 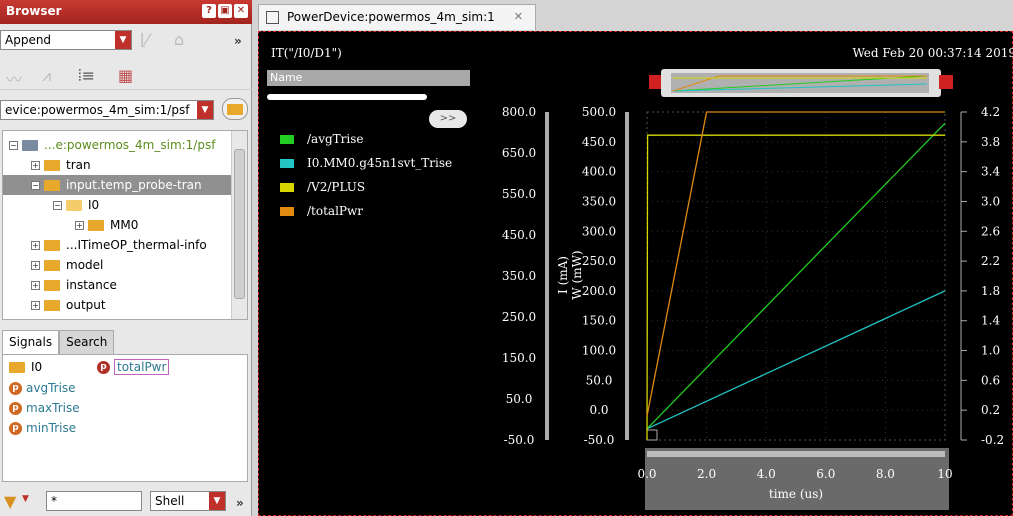 What do you see at coordinates (519, 317) in the screenshot?
I see `tick-label-i: 250.0` at bounding box center [519, 317].